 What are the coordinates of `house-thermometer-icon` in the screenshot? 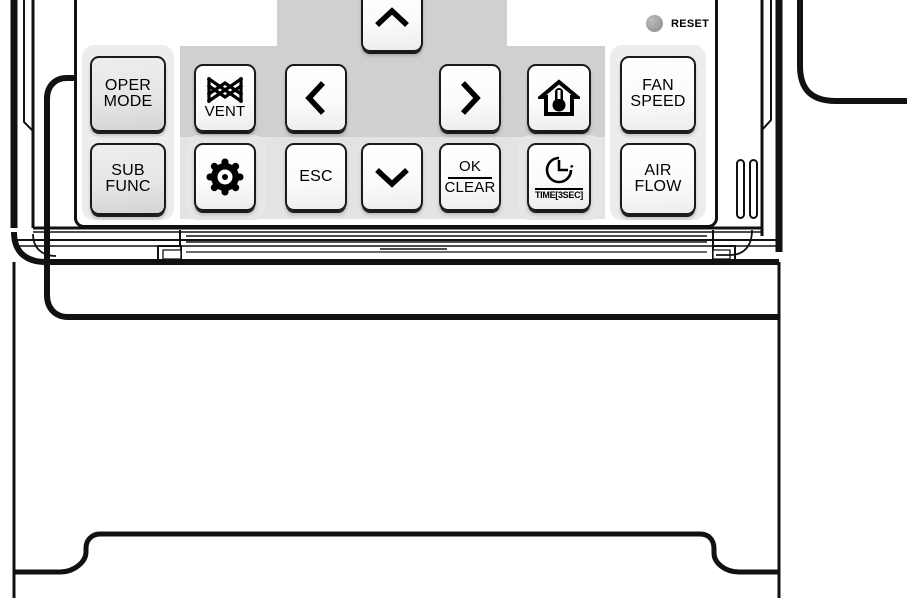 It's located at (559, 98).